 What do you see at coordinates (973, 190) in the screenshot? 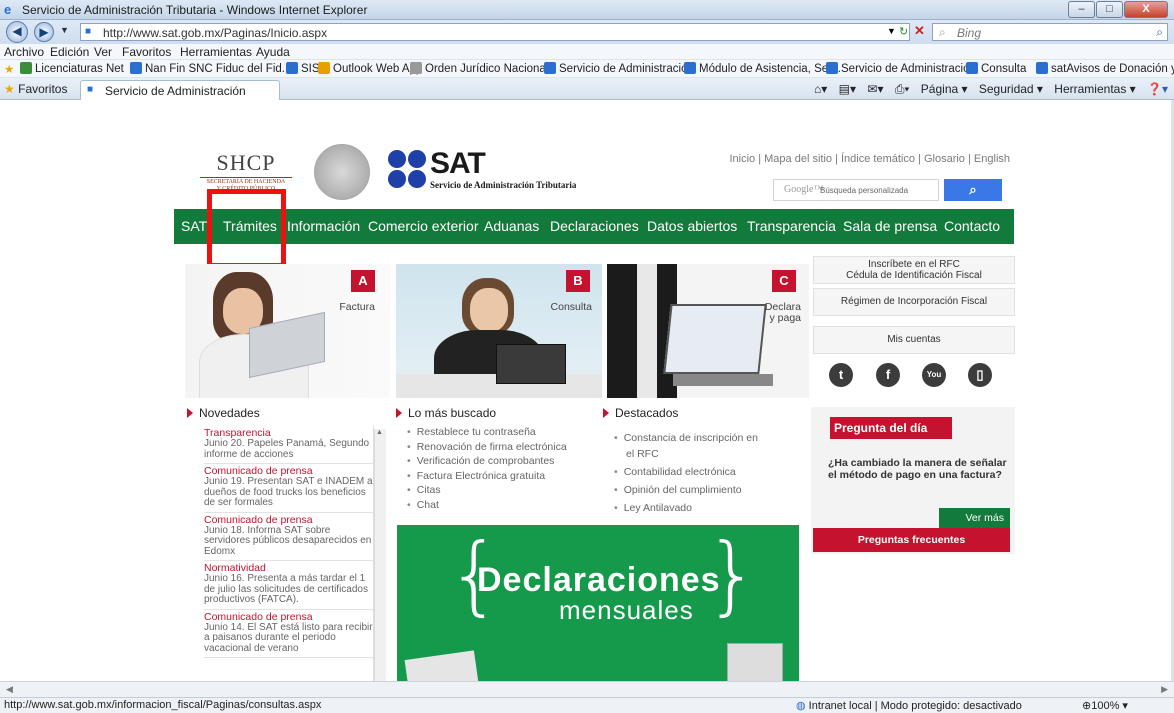
I see `google-search-button: ⌕` at bounding box center [973, 190].